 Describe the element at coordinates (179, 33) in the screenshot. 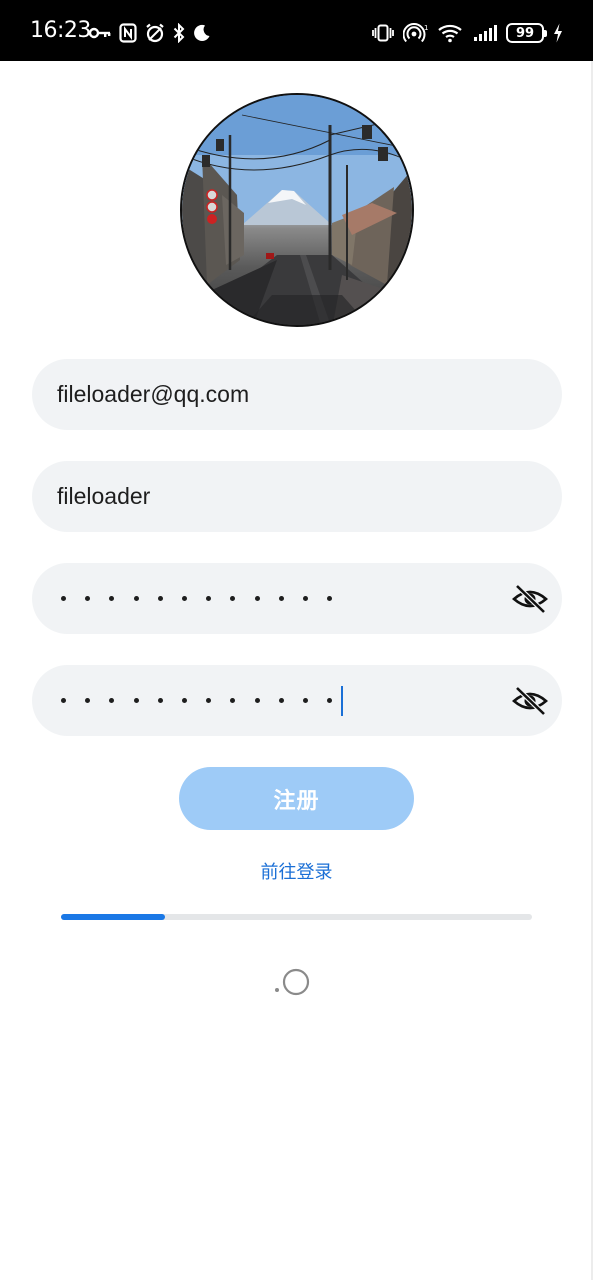

I see `bluetooth-icon` at that location.